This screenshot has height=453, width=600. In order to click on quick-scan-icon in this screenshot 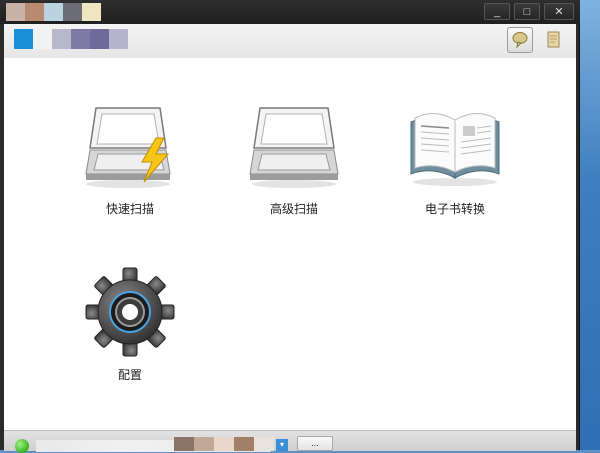, I will do `click(128, 147)`.